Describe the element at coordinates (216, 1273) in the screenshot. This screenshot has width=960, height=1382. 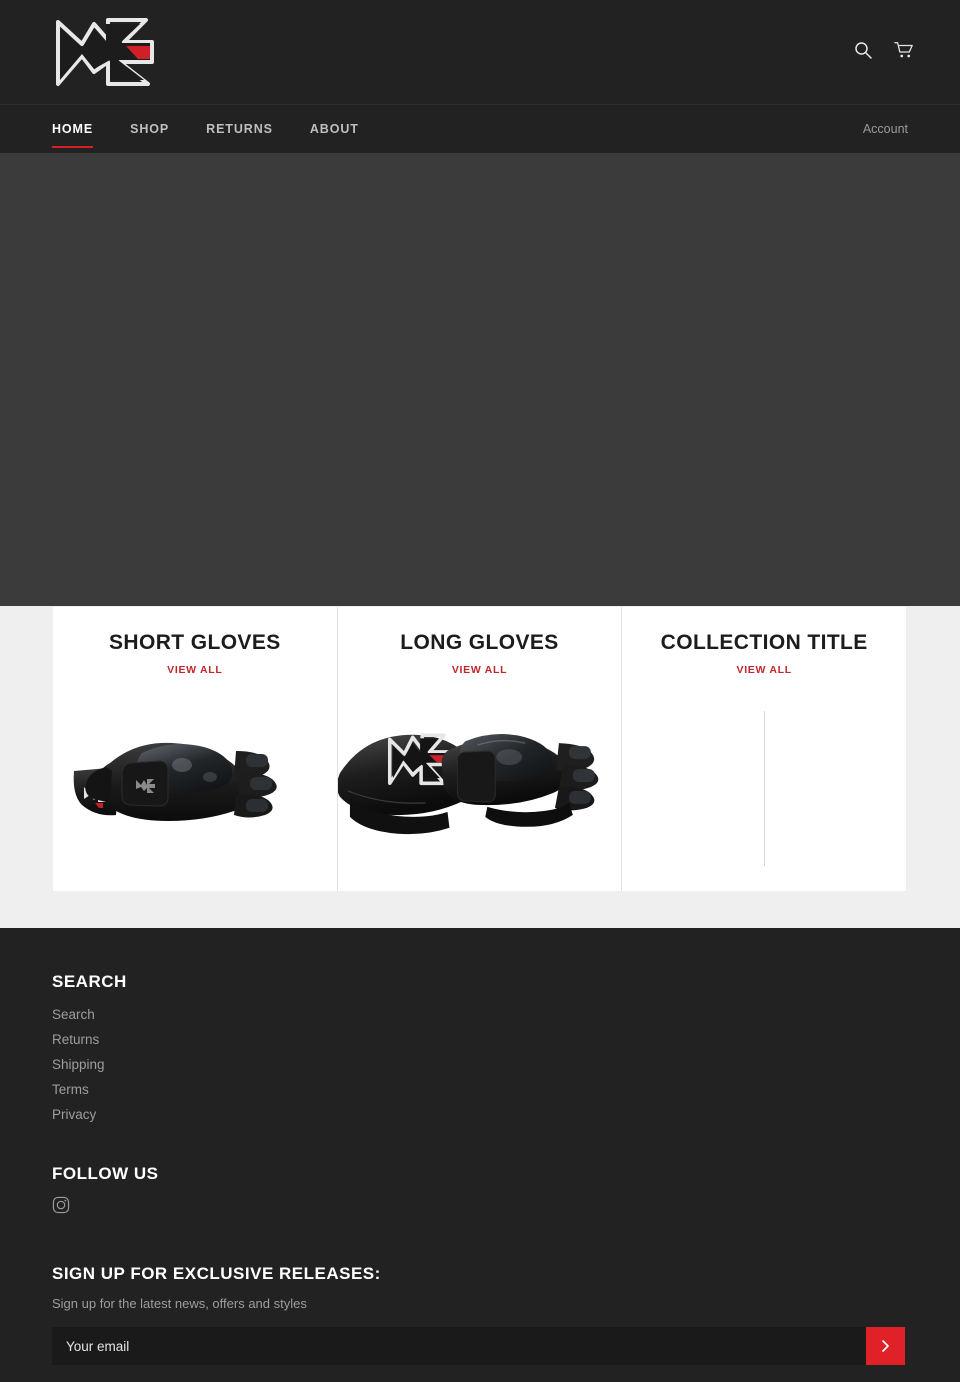
I see `signup-heading: SIGN UP FOR EXCLUSIVE RELEASES:` at that location.